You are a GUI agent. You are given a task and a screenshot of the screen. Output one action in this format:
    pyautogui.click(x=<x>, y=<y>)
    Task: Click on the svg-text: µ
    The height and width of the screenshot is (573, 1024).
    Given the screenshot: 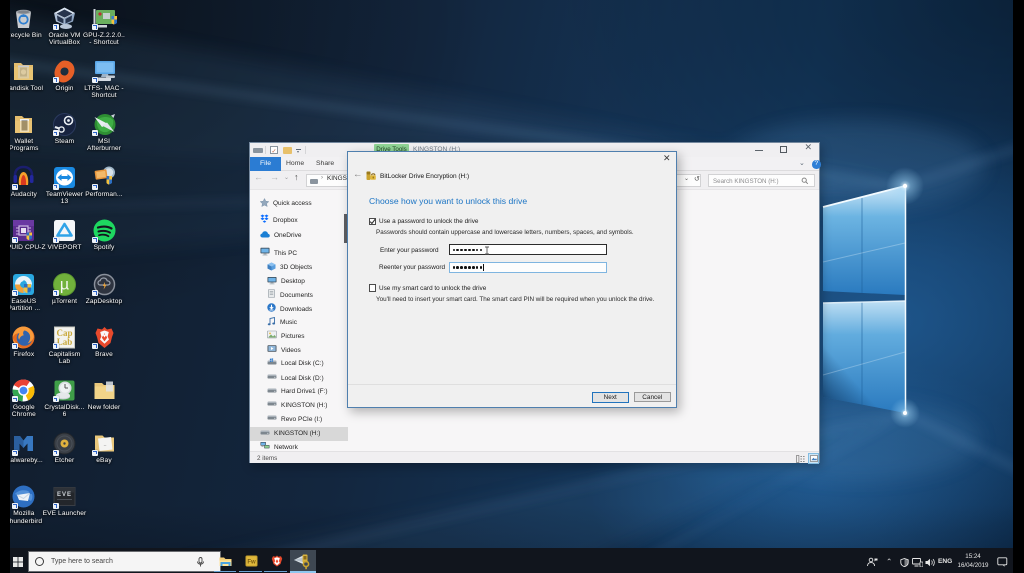 What is the action you would take?
    pyautogui.click(x=64, y=284)
    